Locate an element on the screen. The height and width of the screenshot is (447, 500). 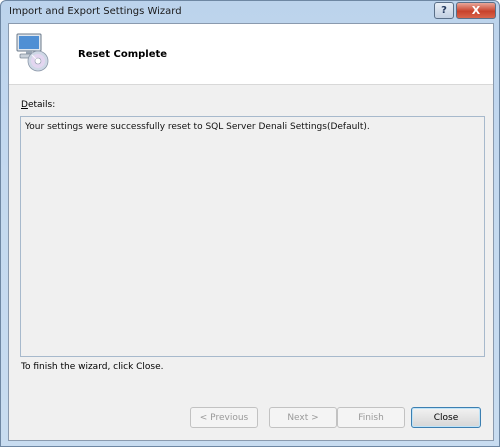
previous-button: < Previous is located at coordinates (224, 417).